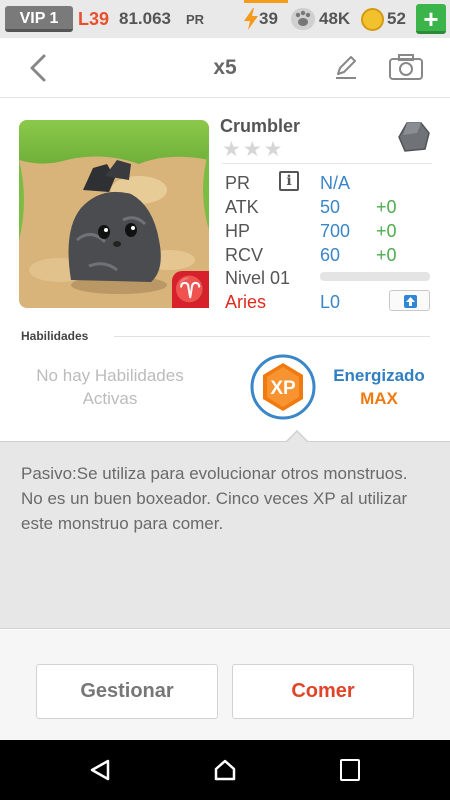 Image resolution: width=450 pixels, height=800 pixels. I want to click on paws-value: 48K, so click(335, 18).